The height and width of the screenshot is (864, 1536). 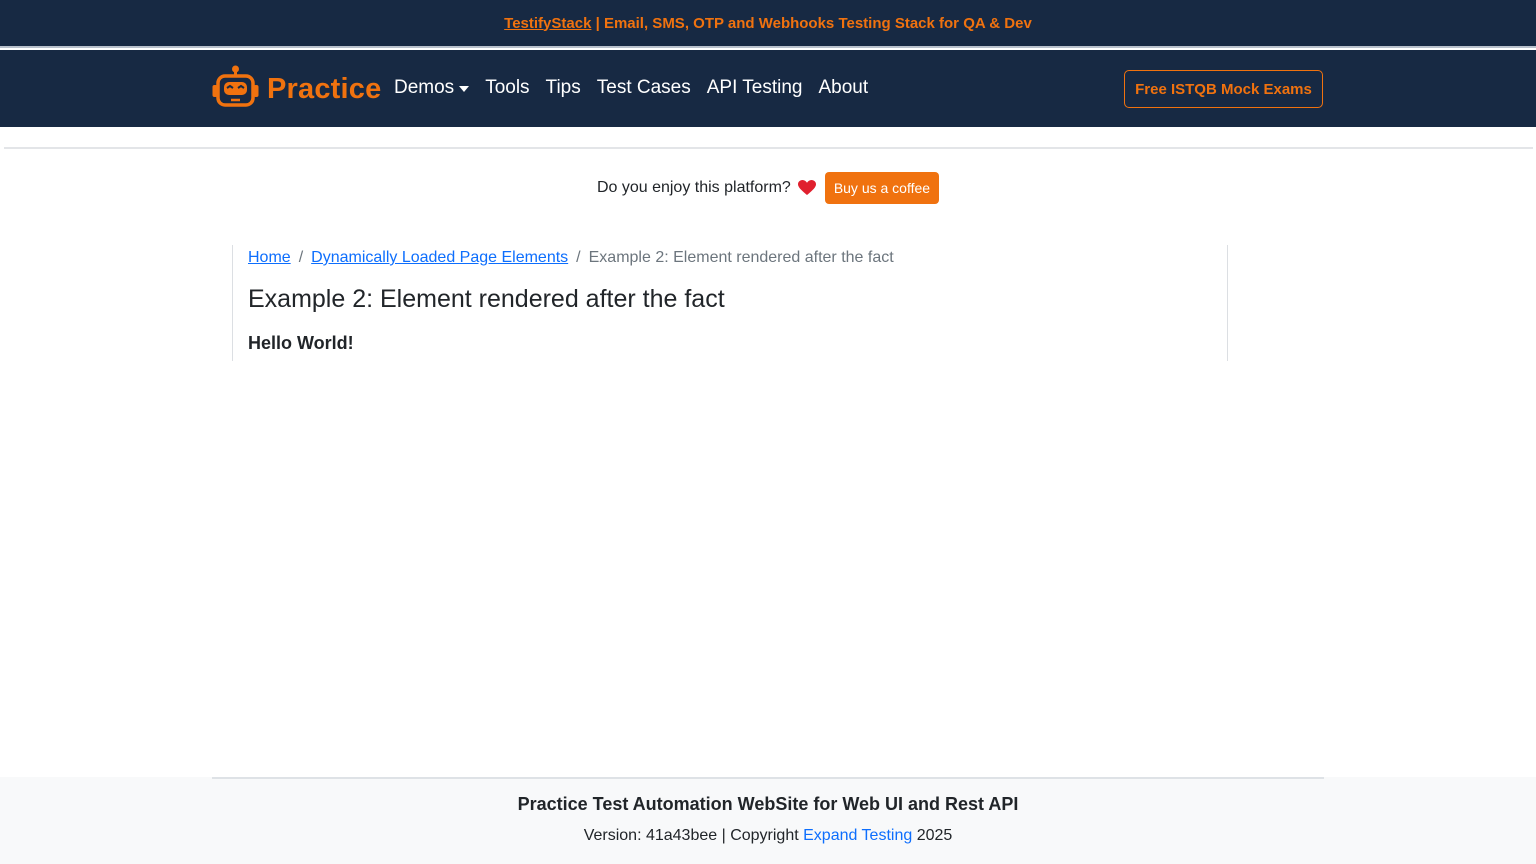 What do you see at coordinates (806, 188) in the screenshot?
I see `heart-icon` at bounding box center [806, 188].